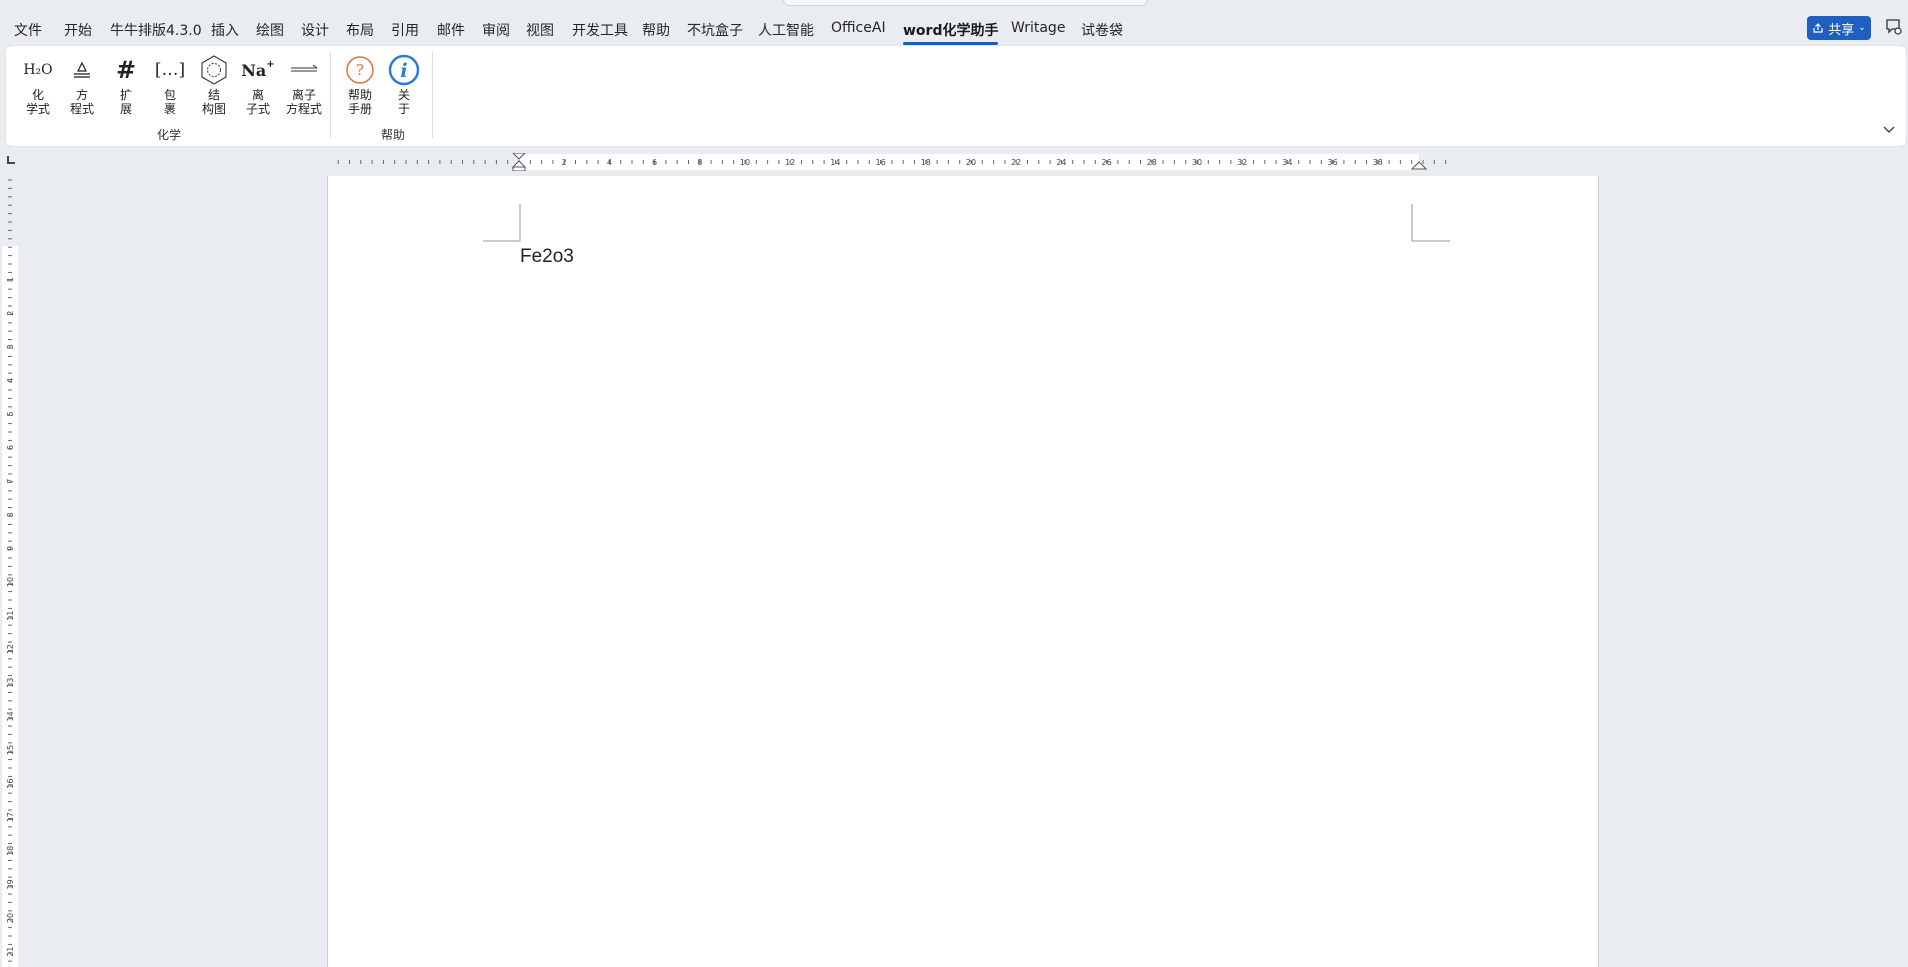 This screenshot has height=967, width=1908. Describe the element at coordinates (213, 95) in the screenshot. I see `button-label: 结` at that location.